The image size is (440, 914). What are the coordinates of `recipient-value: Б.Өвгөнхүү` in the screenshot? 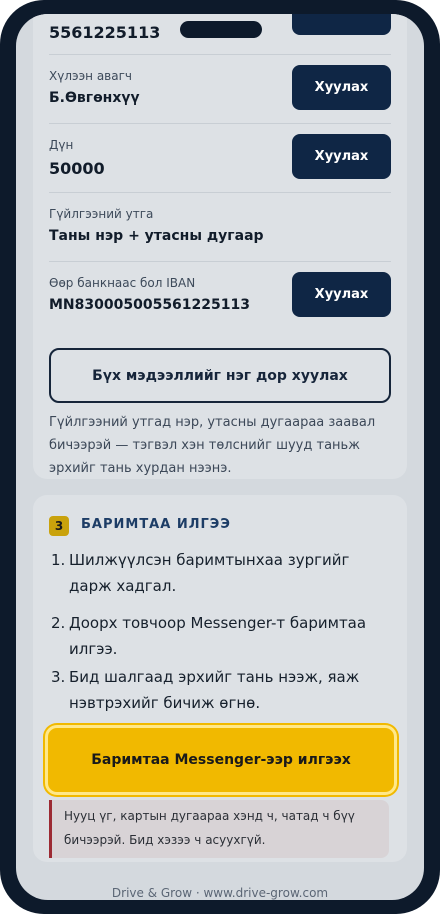 It's located at (94, 98).